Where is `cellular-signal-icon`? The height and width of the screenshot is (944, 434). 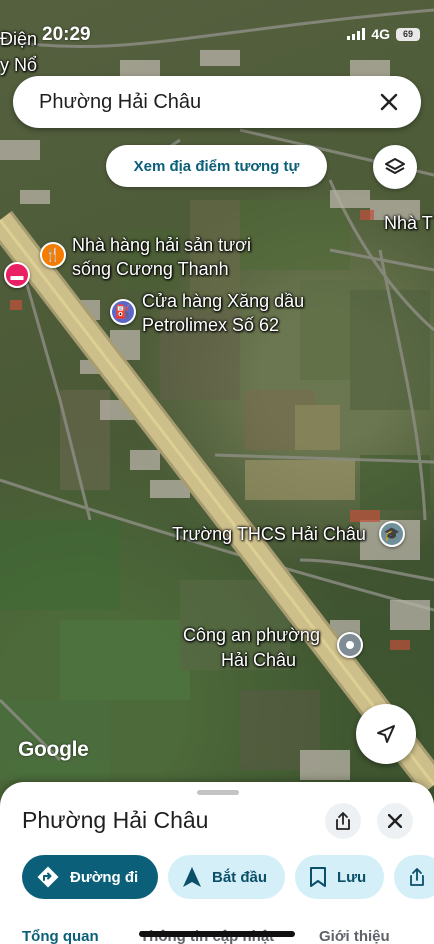 cellular-signal-icon is located at coordinates (356, 34).